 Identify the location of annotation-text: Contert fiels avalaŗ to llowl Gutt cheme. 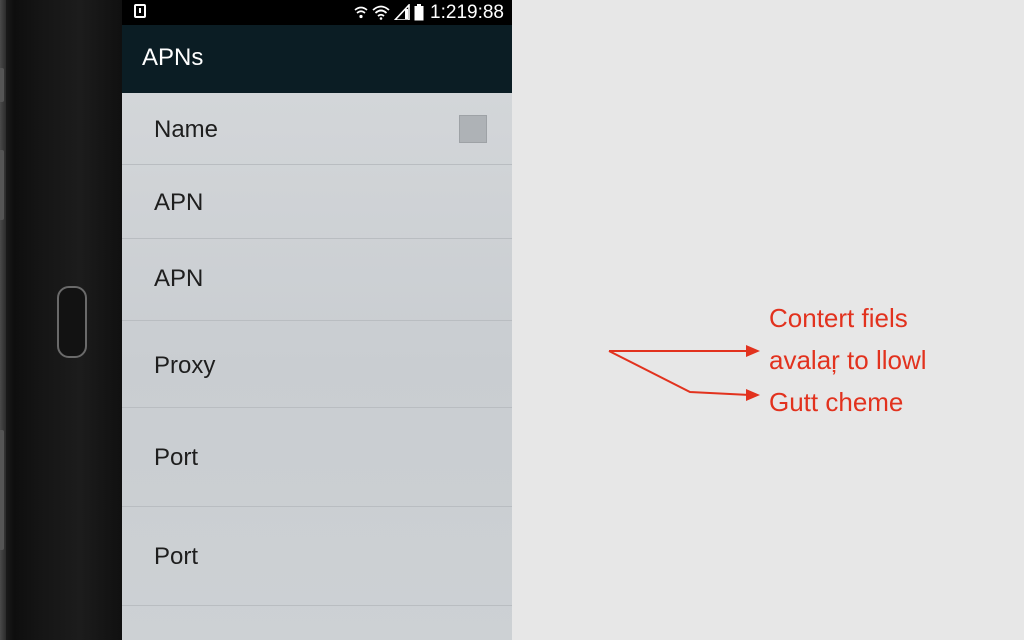
(848, 360).